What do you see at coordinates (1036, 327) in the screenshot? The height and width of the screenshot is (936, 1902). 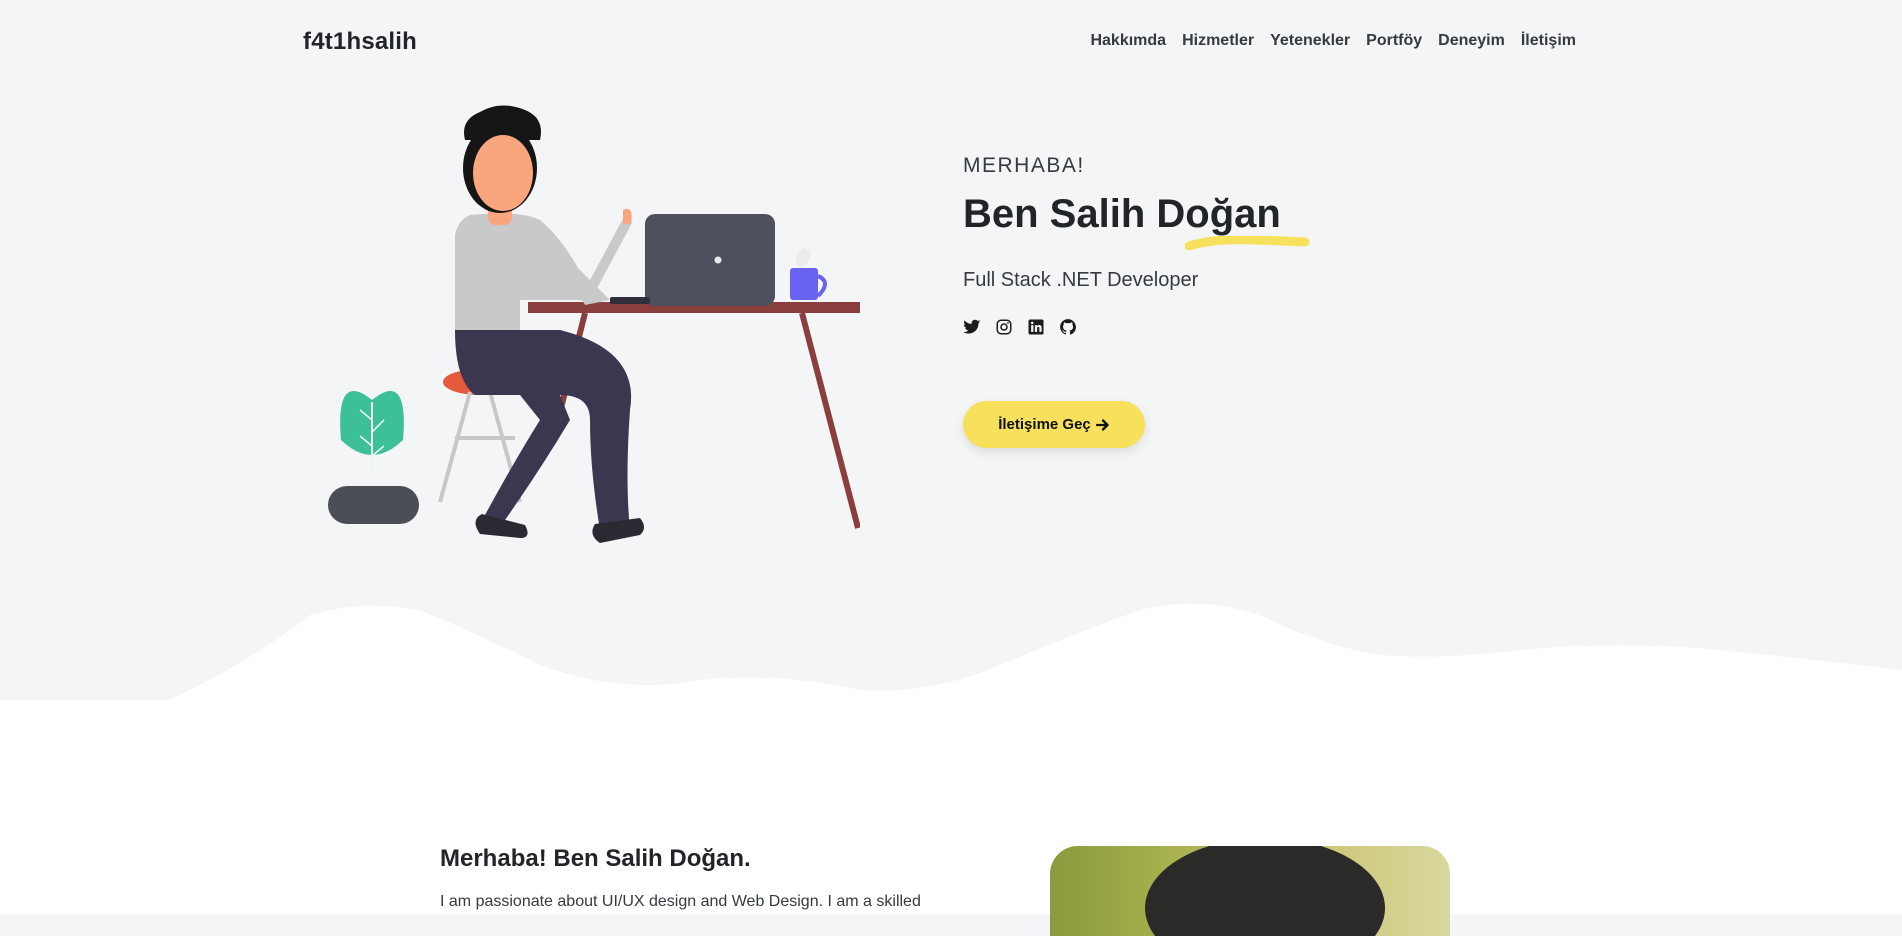 I see `linkedin-icon` at bounding box center [1036, 327].